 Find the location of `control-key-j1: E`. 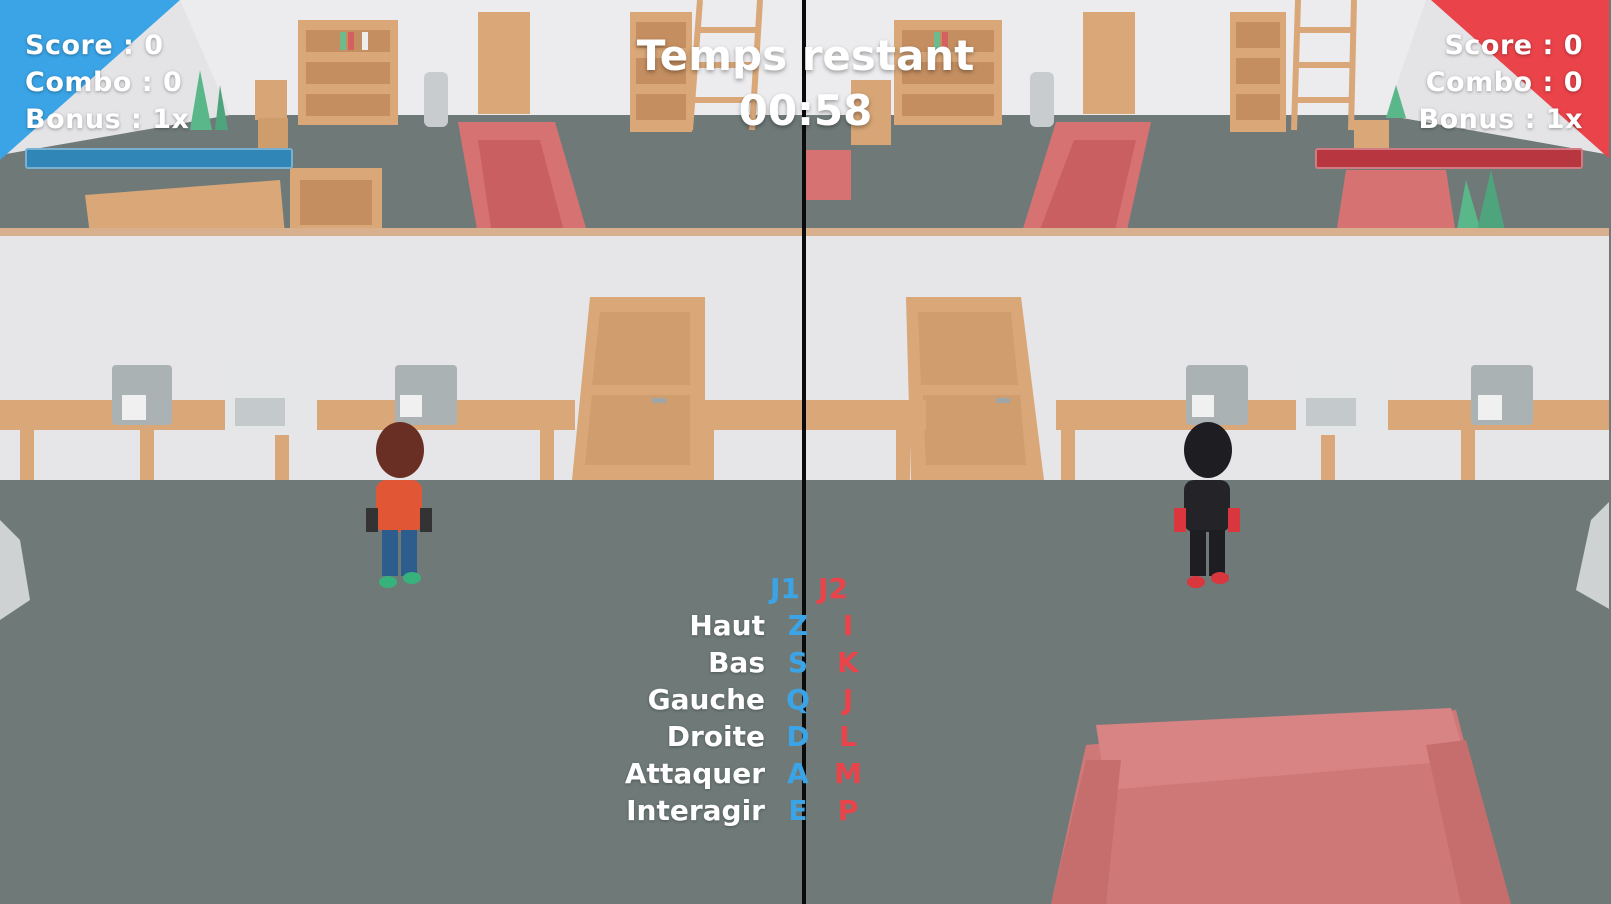

control-key-j1: E is located at coordinates (798, 810).